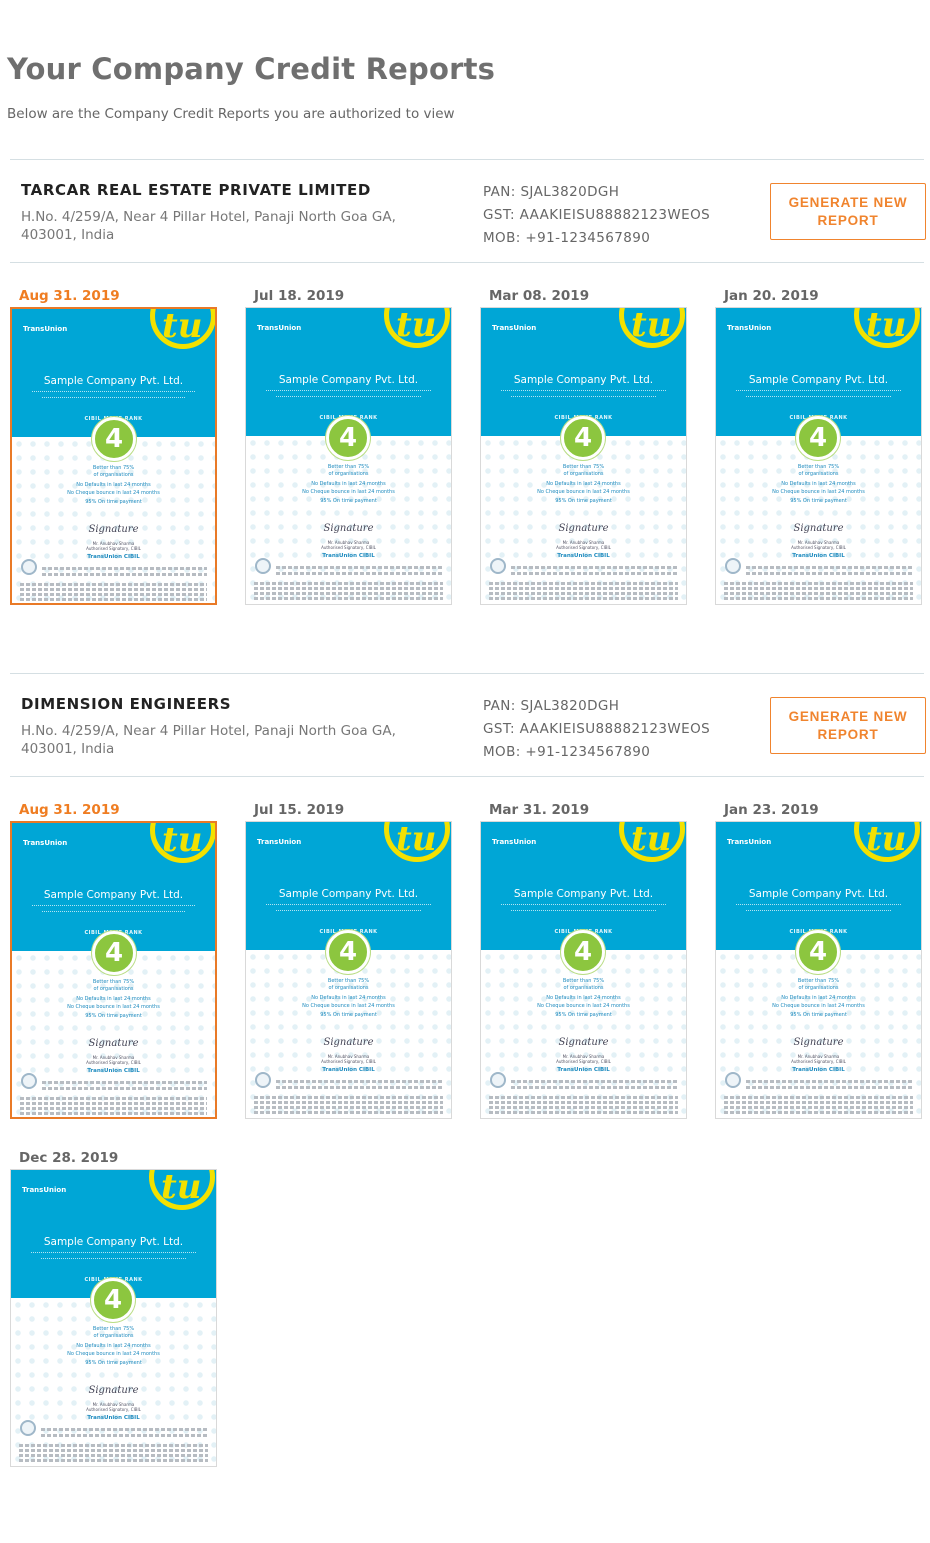 This screenshot has height=1543, width=930. What do you see at coordinates (567, 238) in the screenshot?
I see `mobile-number: MOB: +91-1234567890` at bounding box center [567, 238].